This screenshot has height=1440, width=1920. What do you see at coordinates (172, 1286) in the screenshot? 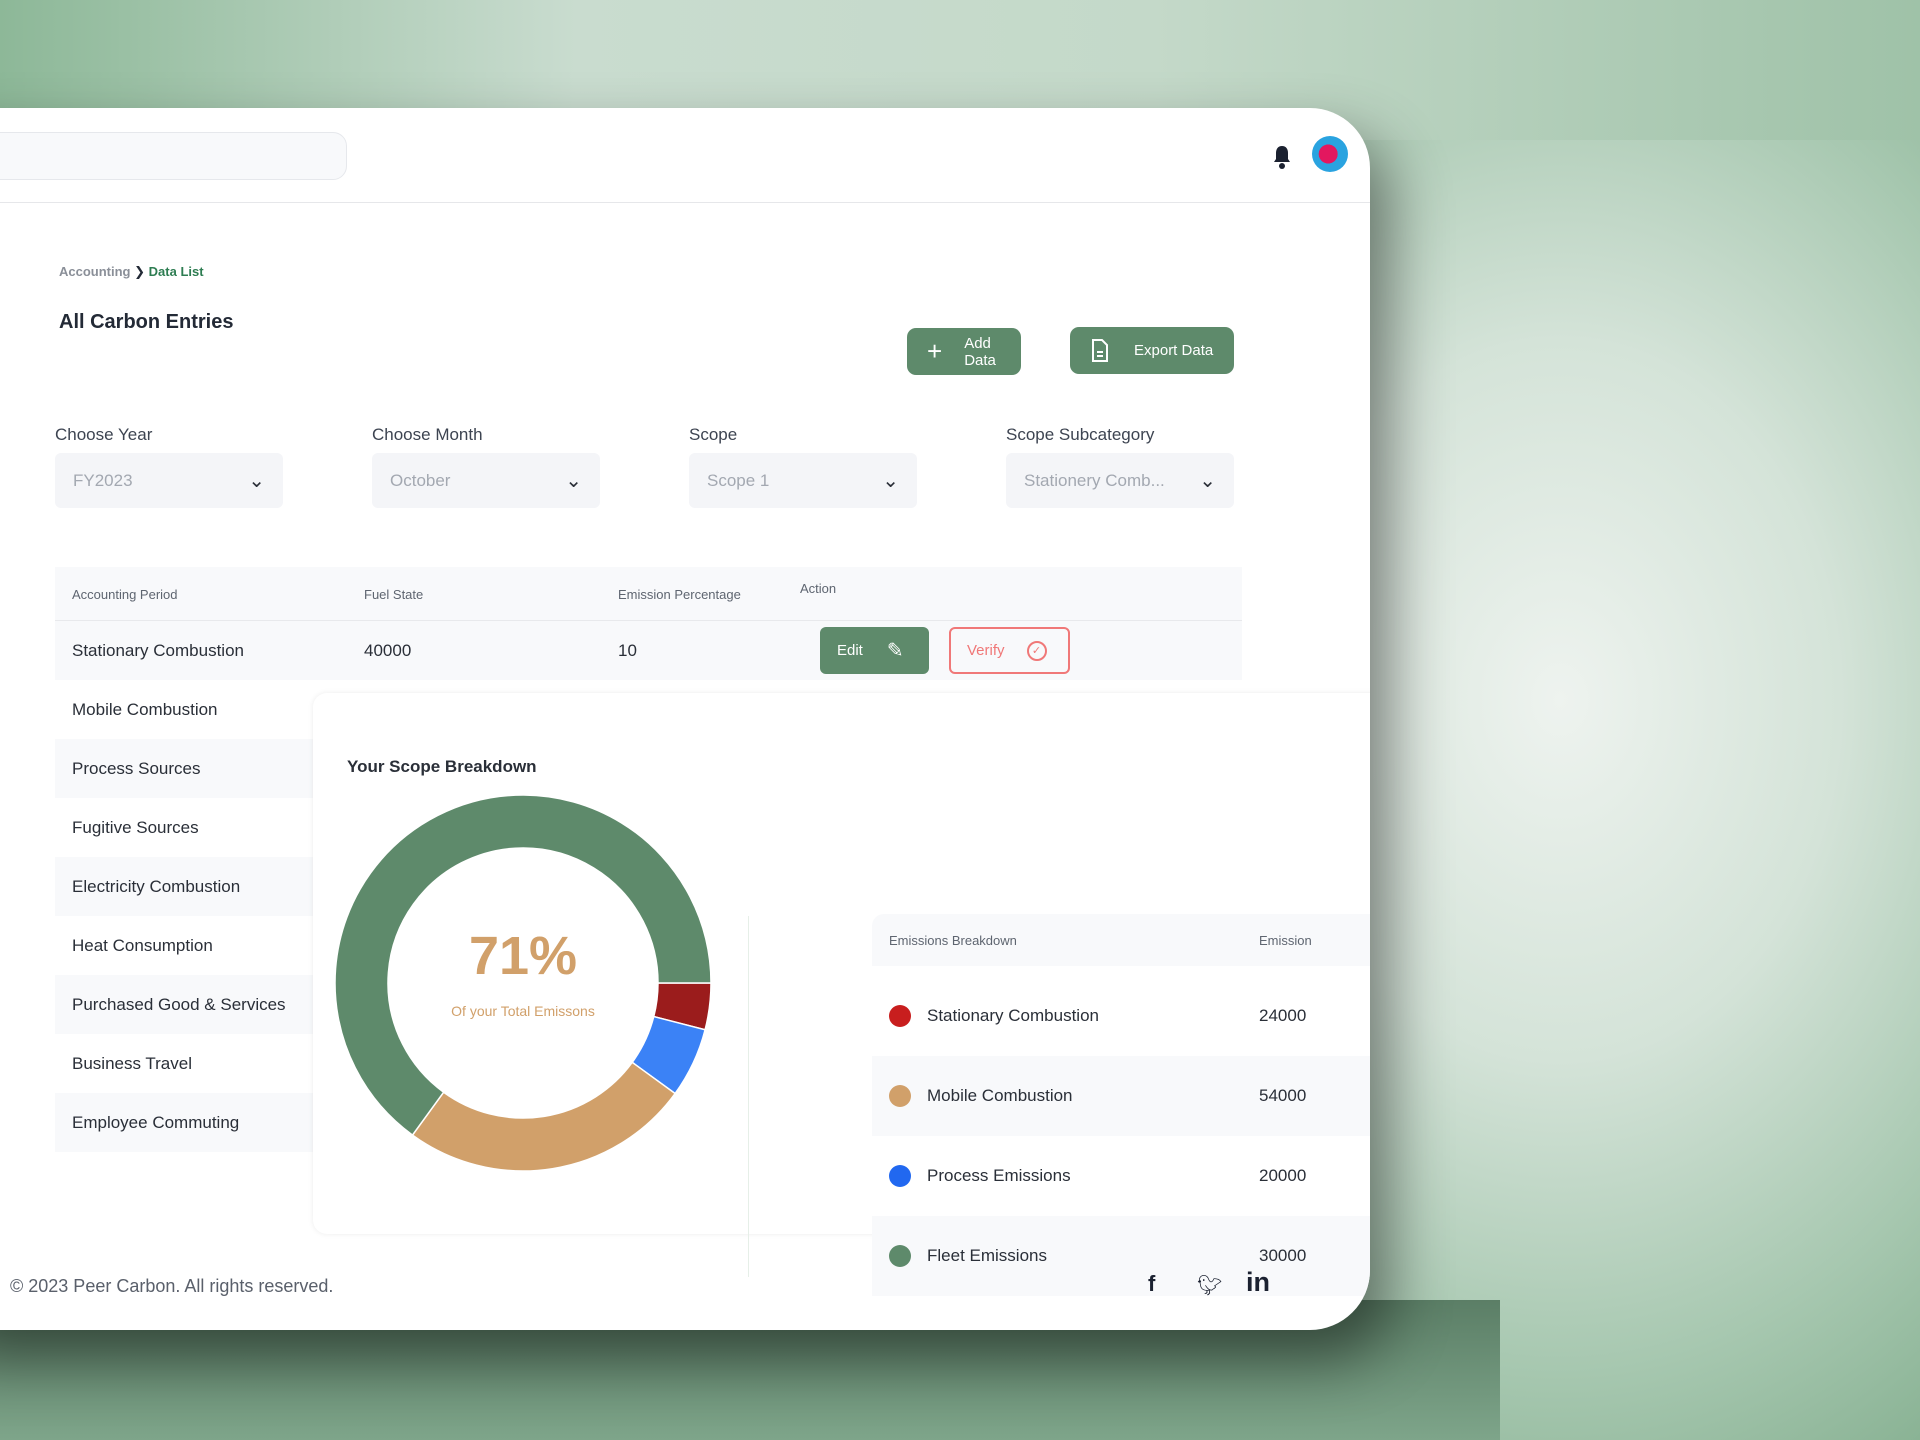
I see `copyright: © 2023 Peer Carbon. All rights reserved.` at bounding box center [172, 1286].